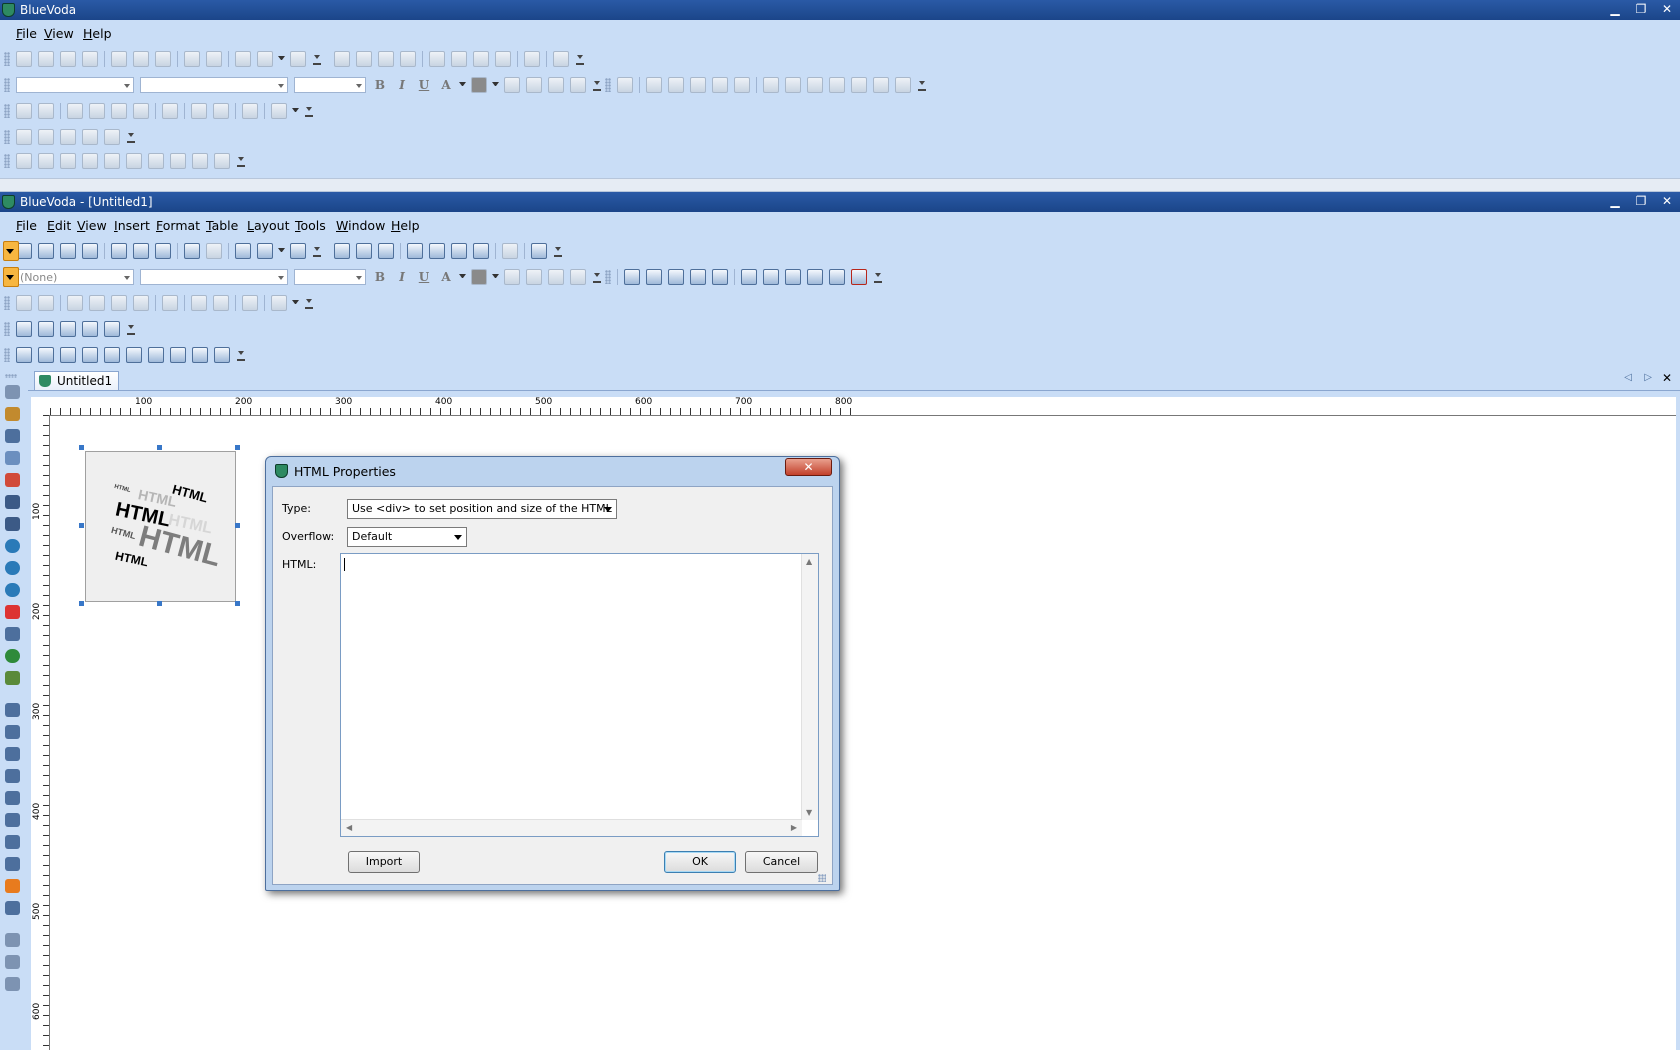 The image size is (1680, 1050). Describe the element at coordinates (330, 277) in the screenshot. I see `size-combo` at that location.